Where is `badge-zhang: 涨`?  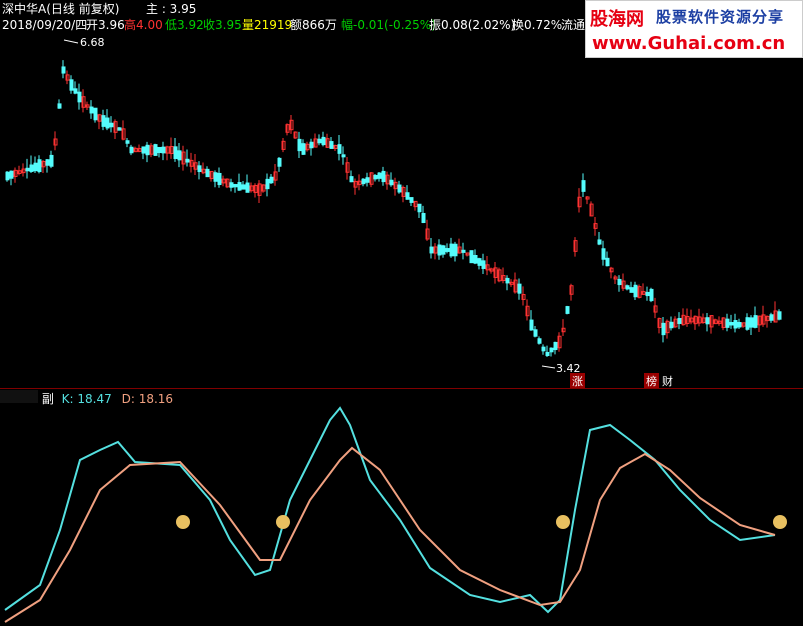 badge-zhang: 涨 is located at coordinates (577, 381).